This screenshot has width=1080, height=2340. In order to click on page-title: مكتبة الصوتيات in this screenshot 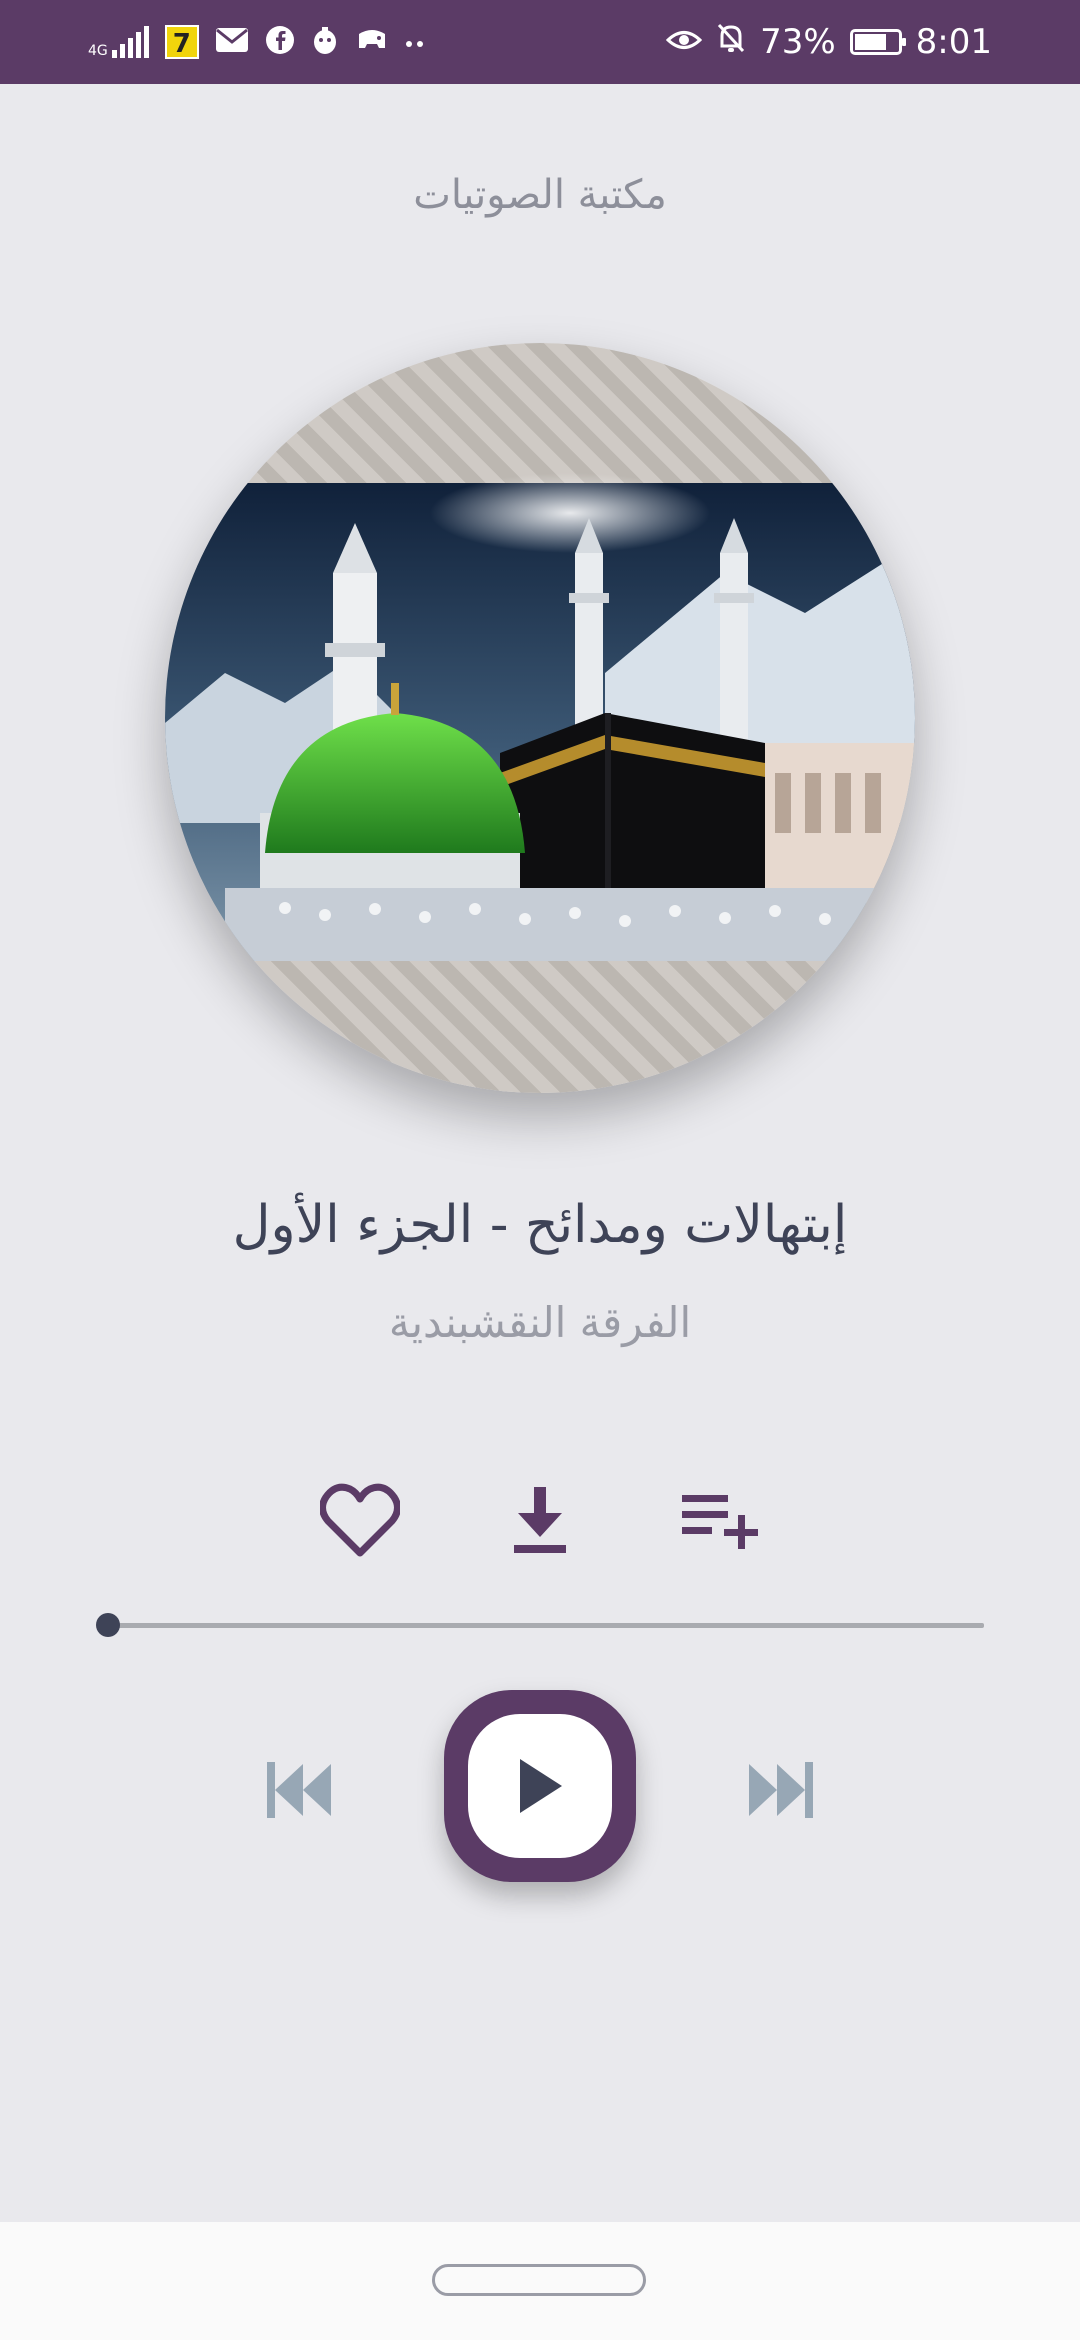, I will do `click(540, 195)`.